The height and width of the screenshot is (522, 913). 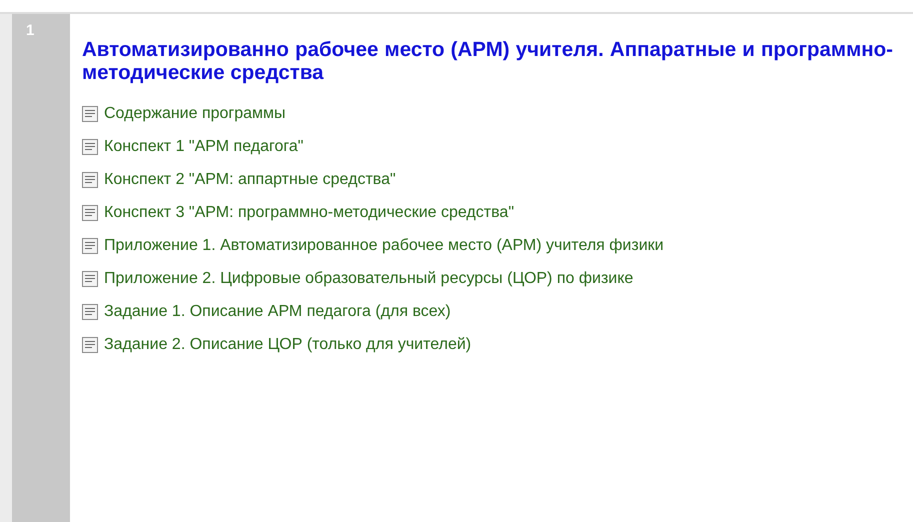 What do you see at coordinates (487, 114) in the screenshot?
I see `document-link: Содержание программы` at bounding box center [487, 114].